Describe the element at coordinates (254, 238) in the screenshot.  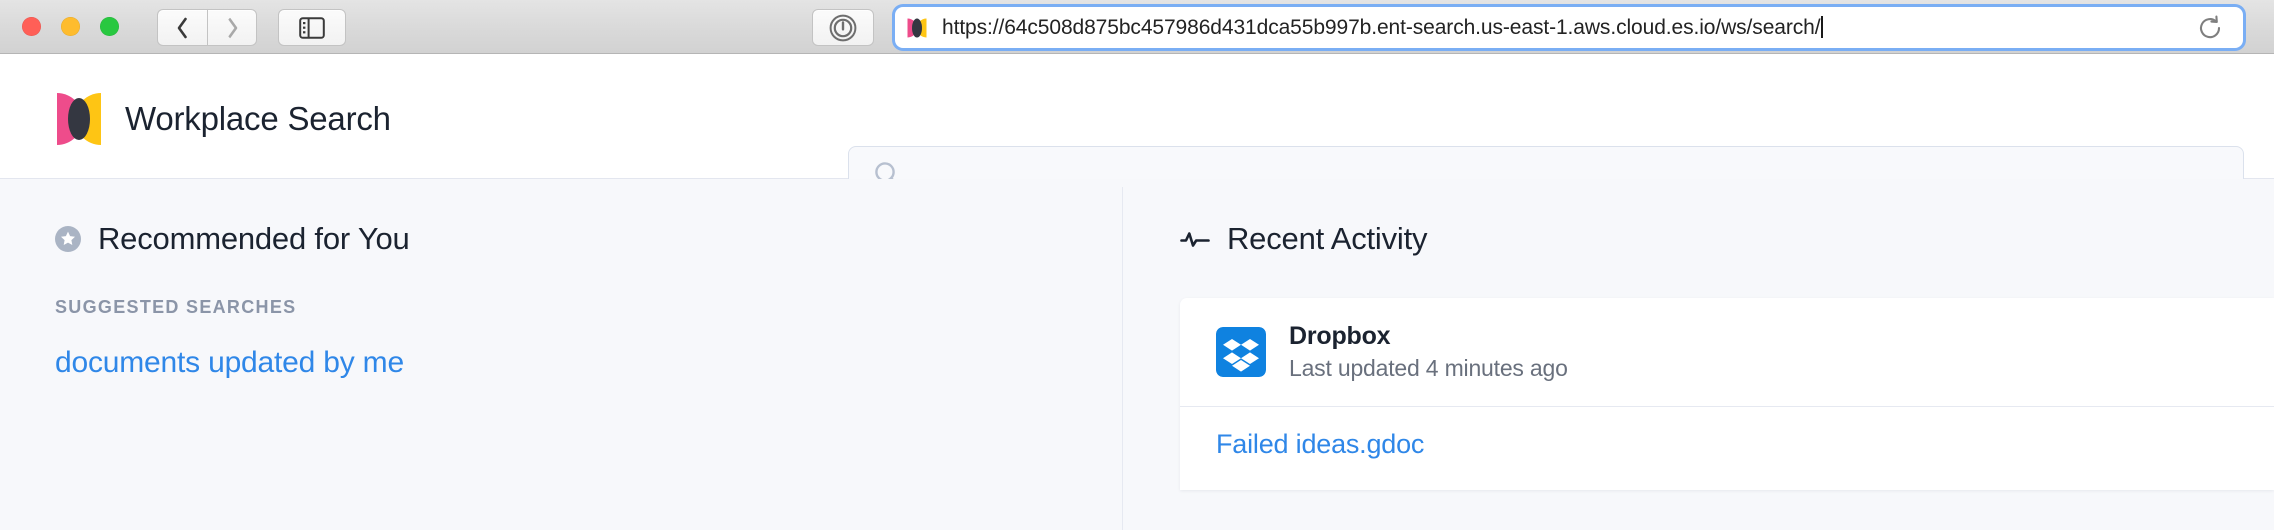
I see `recommended-title: Recommended for You` at that location.